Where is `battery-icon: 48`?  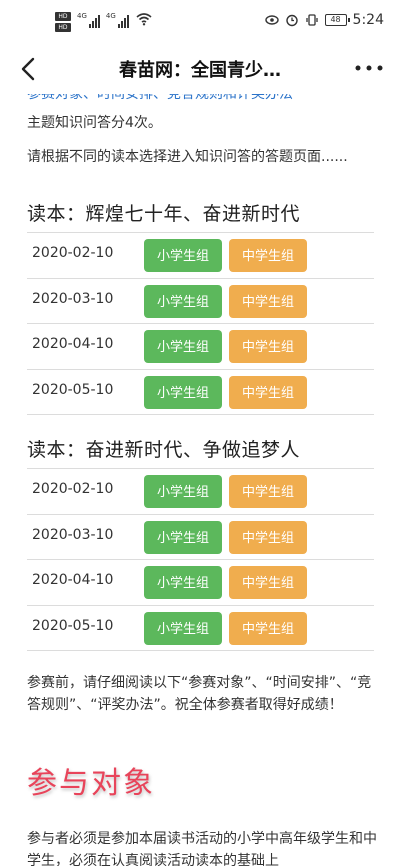 battery-icon: 48 is located at coordinates (337, 20).